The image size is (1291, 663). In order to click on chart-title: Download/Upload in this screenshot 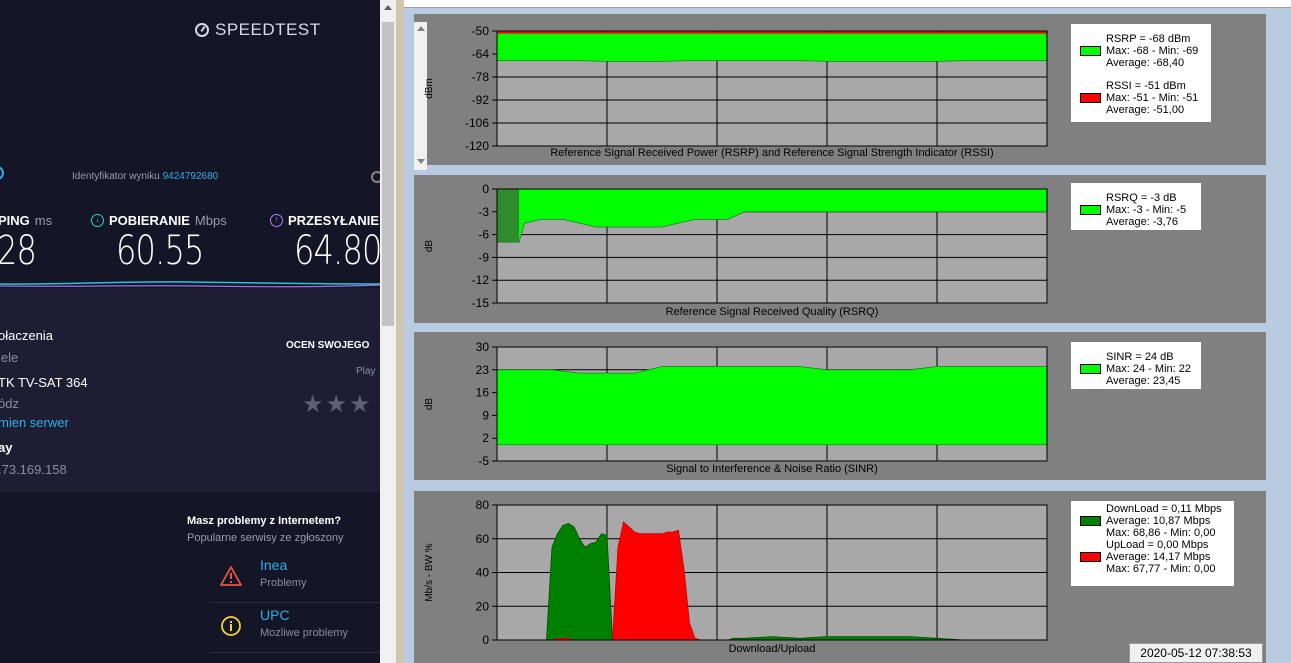, I will do `click(772, 649)`.